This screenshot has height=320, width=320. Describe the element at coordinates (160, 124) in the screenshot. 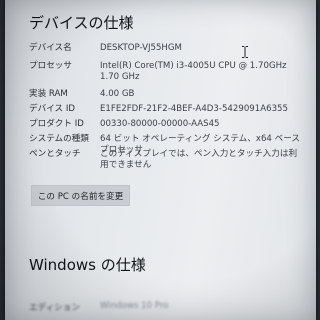

I see `spec-value: 00330-80000-00000-AAS45` at that location.